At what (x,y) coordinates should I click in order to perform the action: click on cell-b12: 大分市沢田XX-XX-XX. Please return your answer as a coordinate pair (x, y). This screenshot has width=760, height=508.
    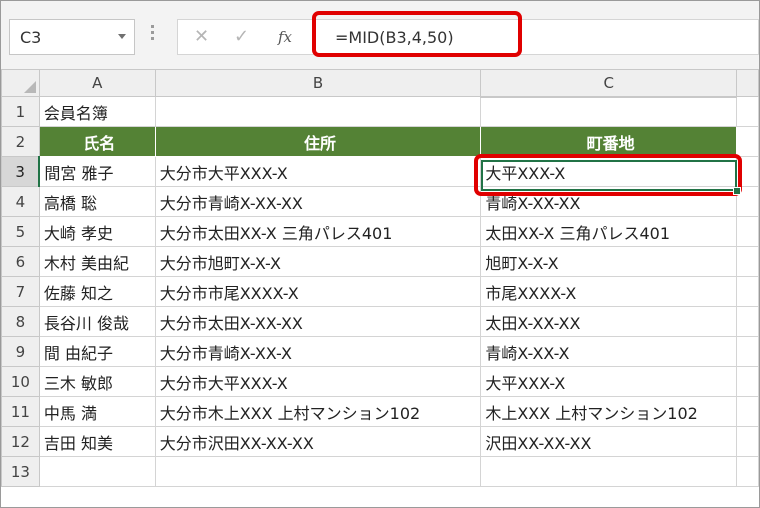
    Looking at the image, I should click on (318, 441).